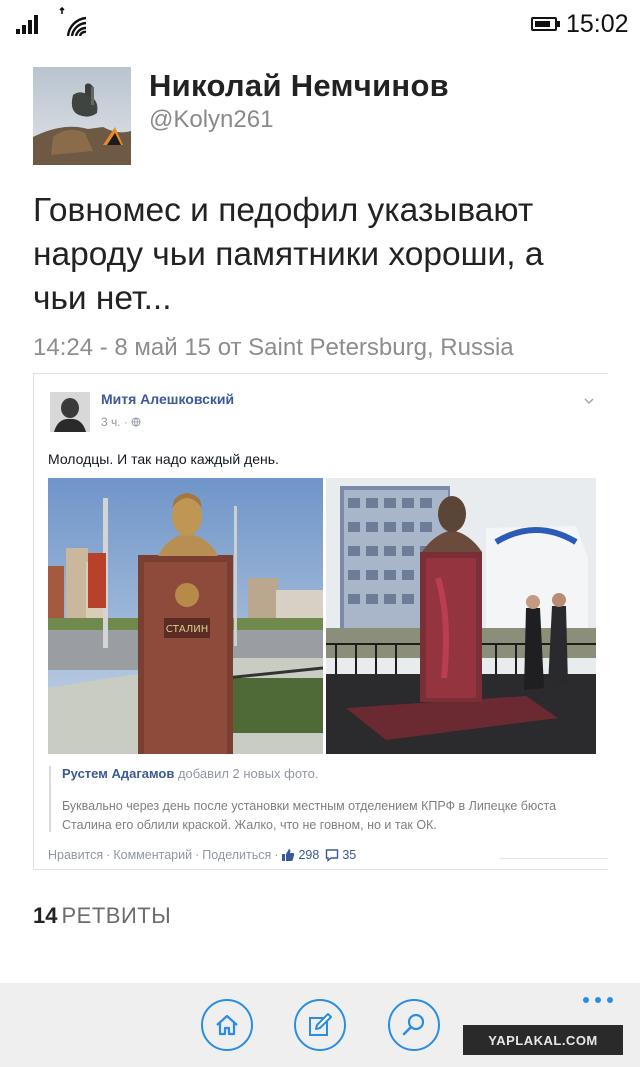  I want to click on comments-count: 35, so click(349, 855).